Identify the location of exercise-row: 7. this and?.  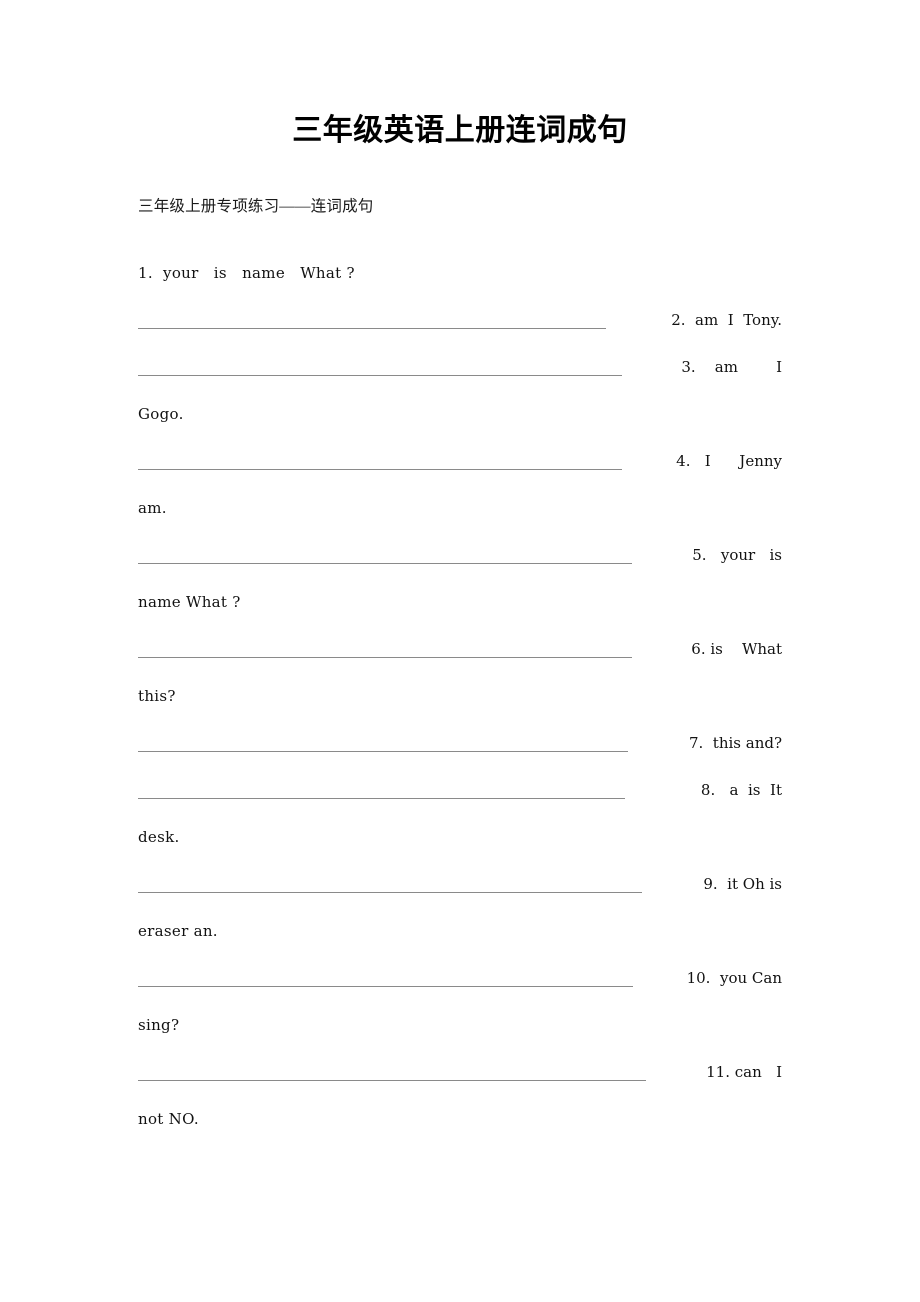
(460, 743).